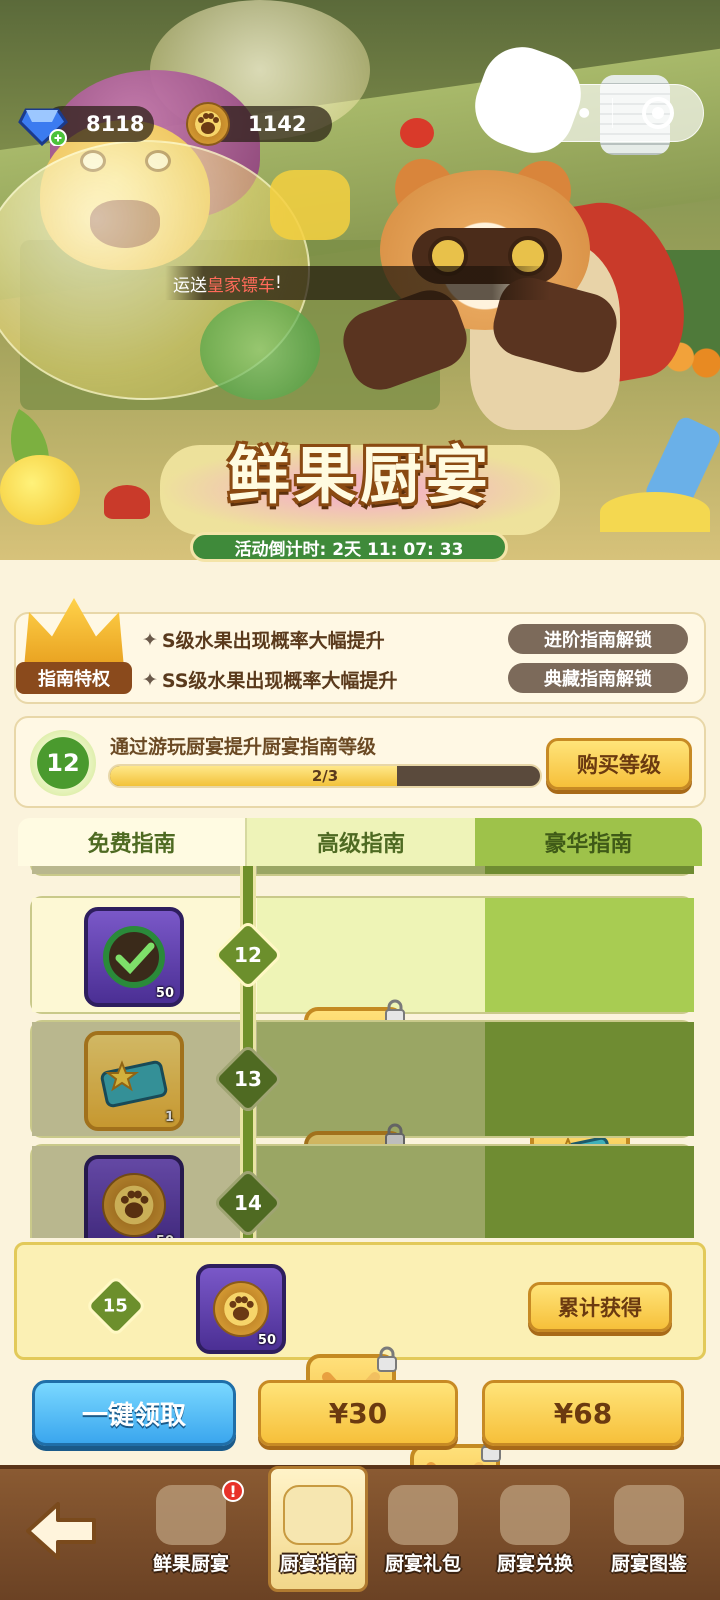  I want to click on nav-item-feast-pack: 厨宴礼包, so click(423, 1533).